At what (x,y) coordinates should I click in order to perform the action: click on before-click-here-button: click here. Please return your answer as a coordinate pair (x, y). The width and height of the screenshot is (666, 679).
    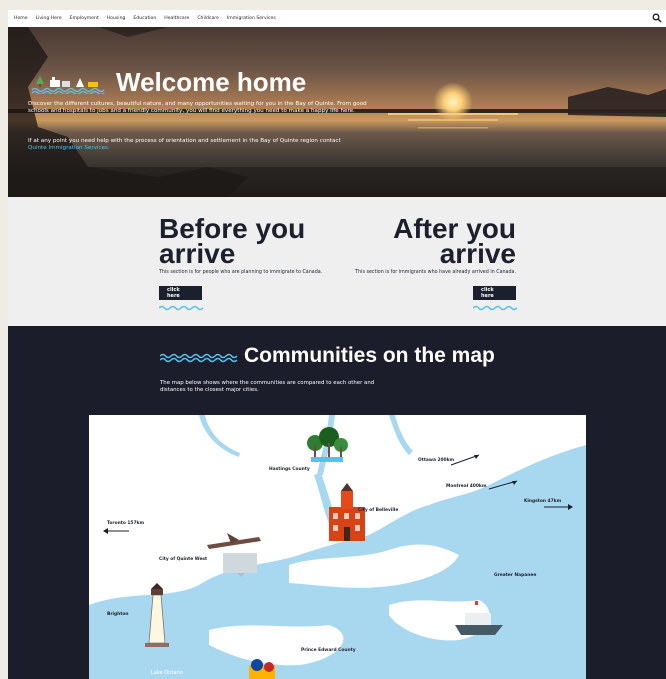
    Looking at the image, I should click on (180, 293).